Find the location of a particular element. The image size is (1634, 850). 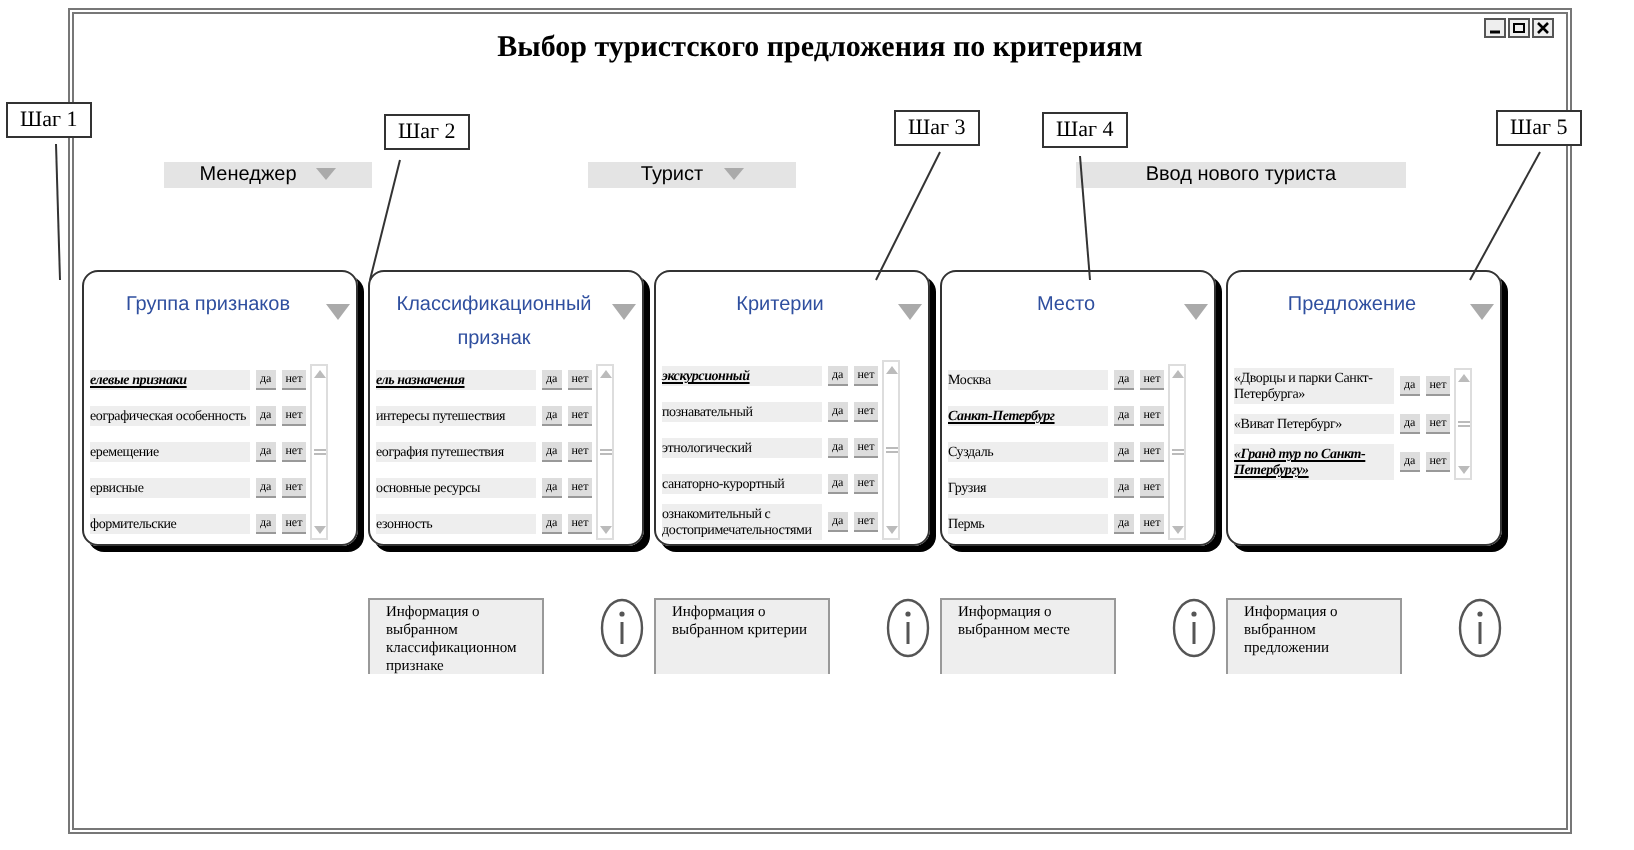

minimize-icon is located at coordinates (1495, 28).